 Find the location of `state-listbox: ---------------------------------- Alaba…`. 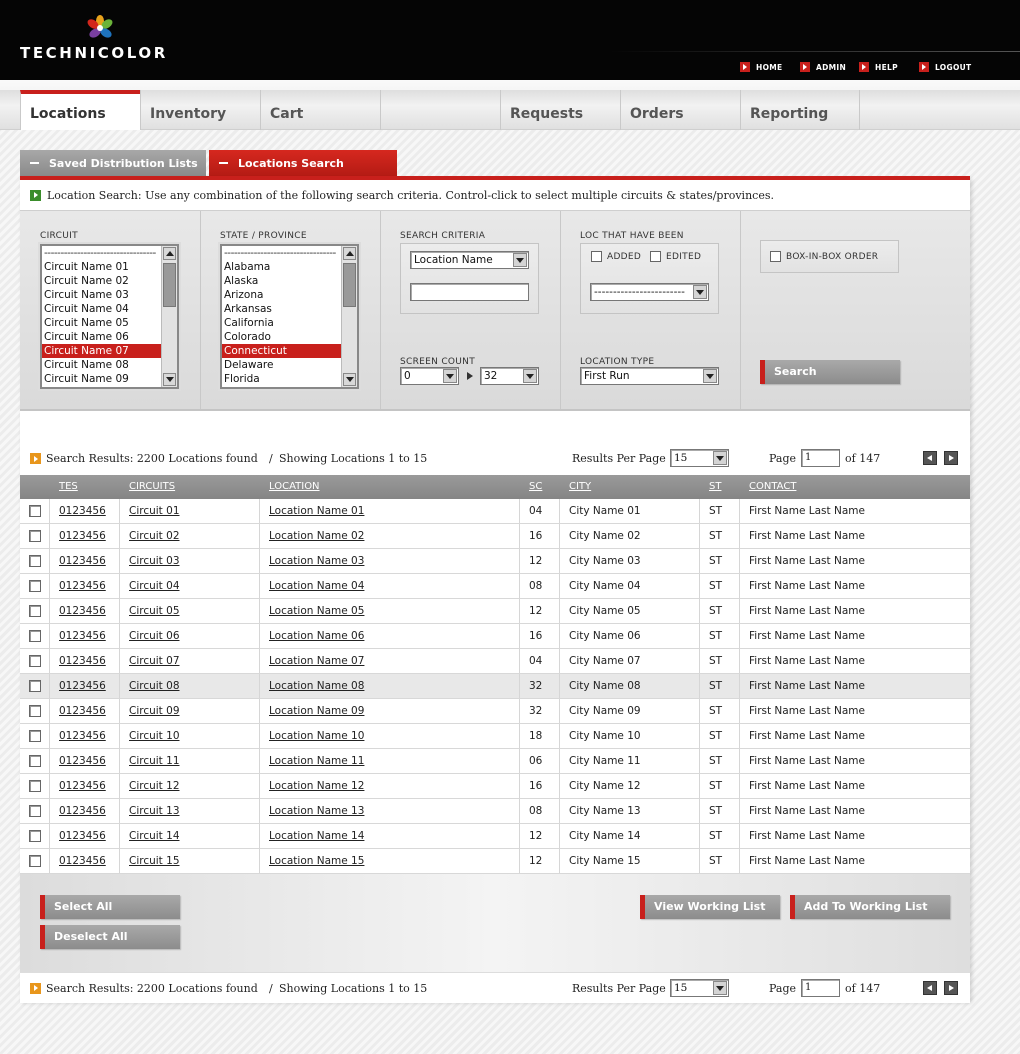

state-listbox: ---------------------------------- Alaba… is located at coordinates (289, 316).